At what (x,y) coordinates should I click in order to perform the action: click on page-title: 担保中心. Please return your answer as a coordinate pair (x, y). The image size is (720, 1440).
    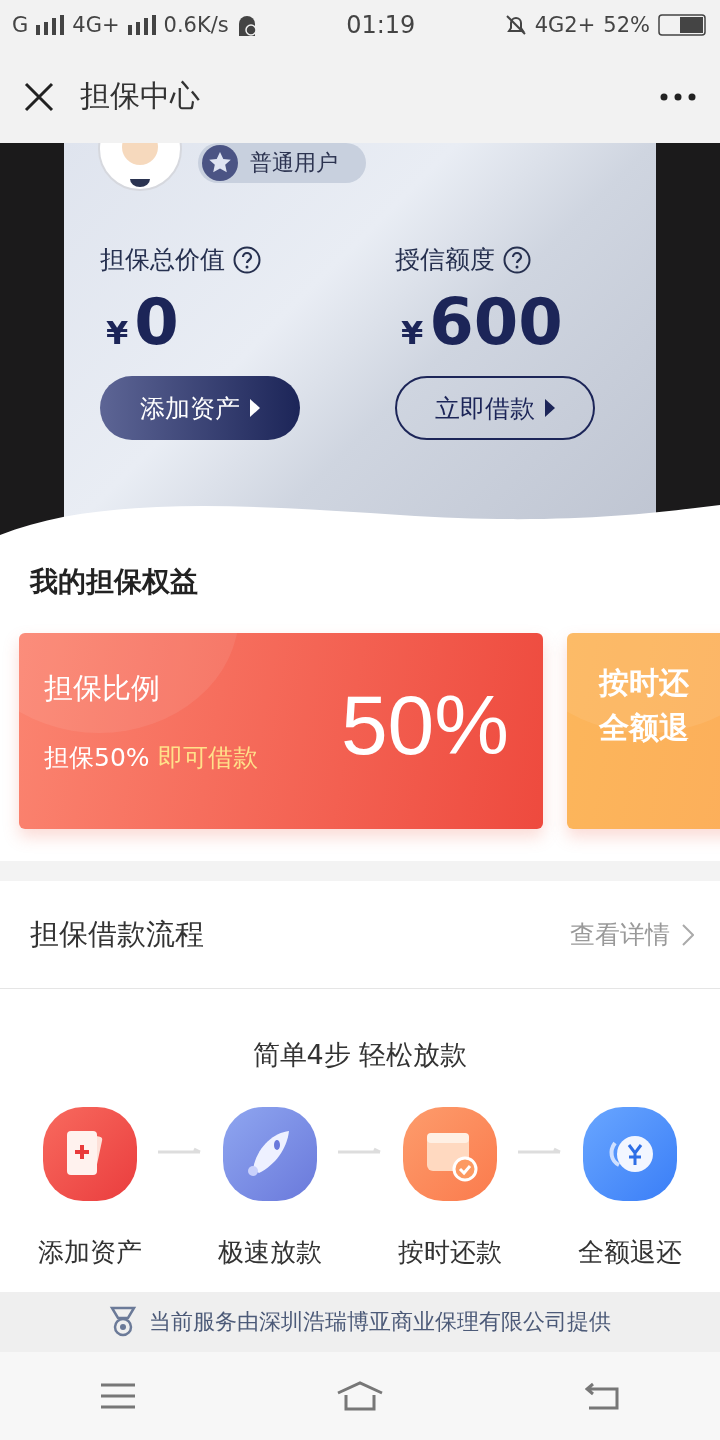
    Looking at the image, I should click on (140, 96).